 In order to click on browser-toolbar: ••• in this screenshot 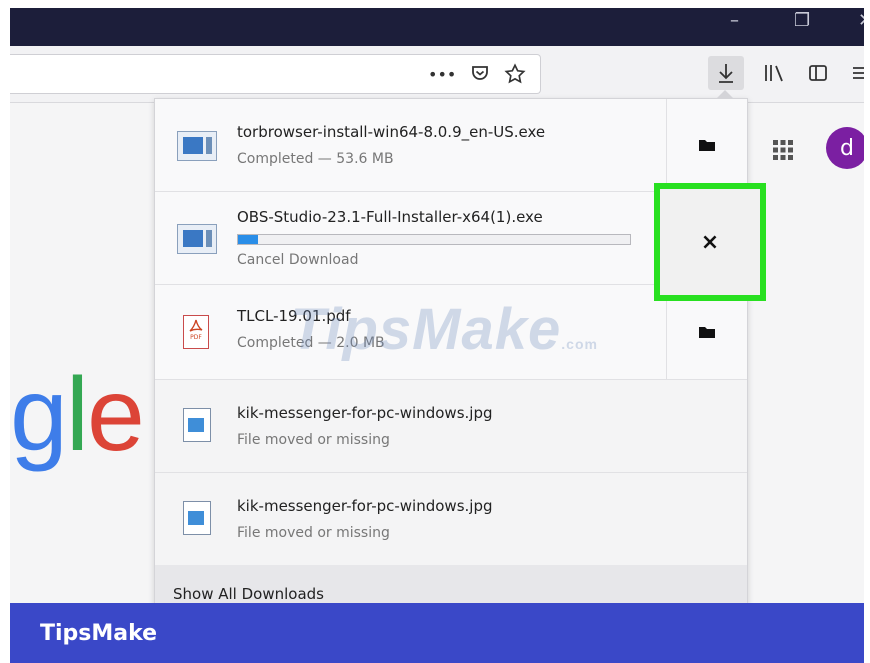, I will do `click(440, 74)`.